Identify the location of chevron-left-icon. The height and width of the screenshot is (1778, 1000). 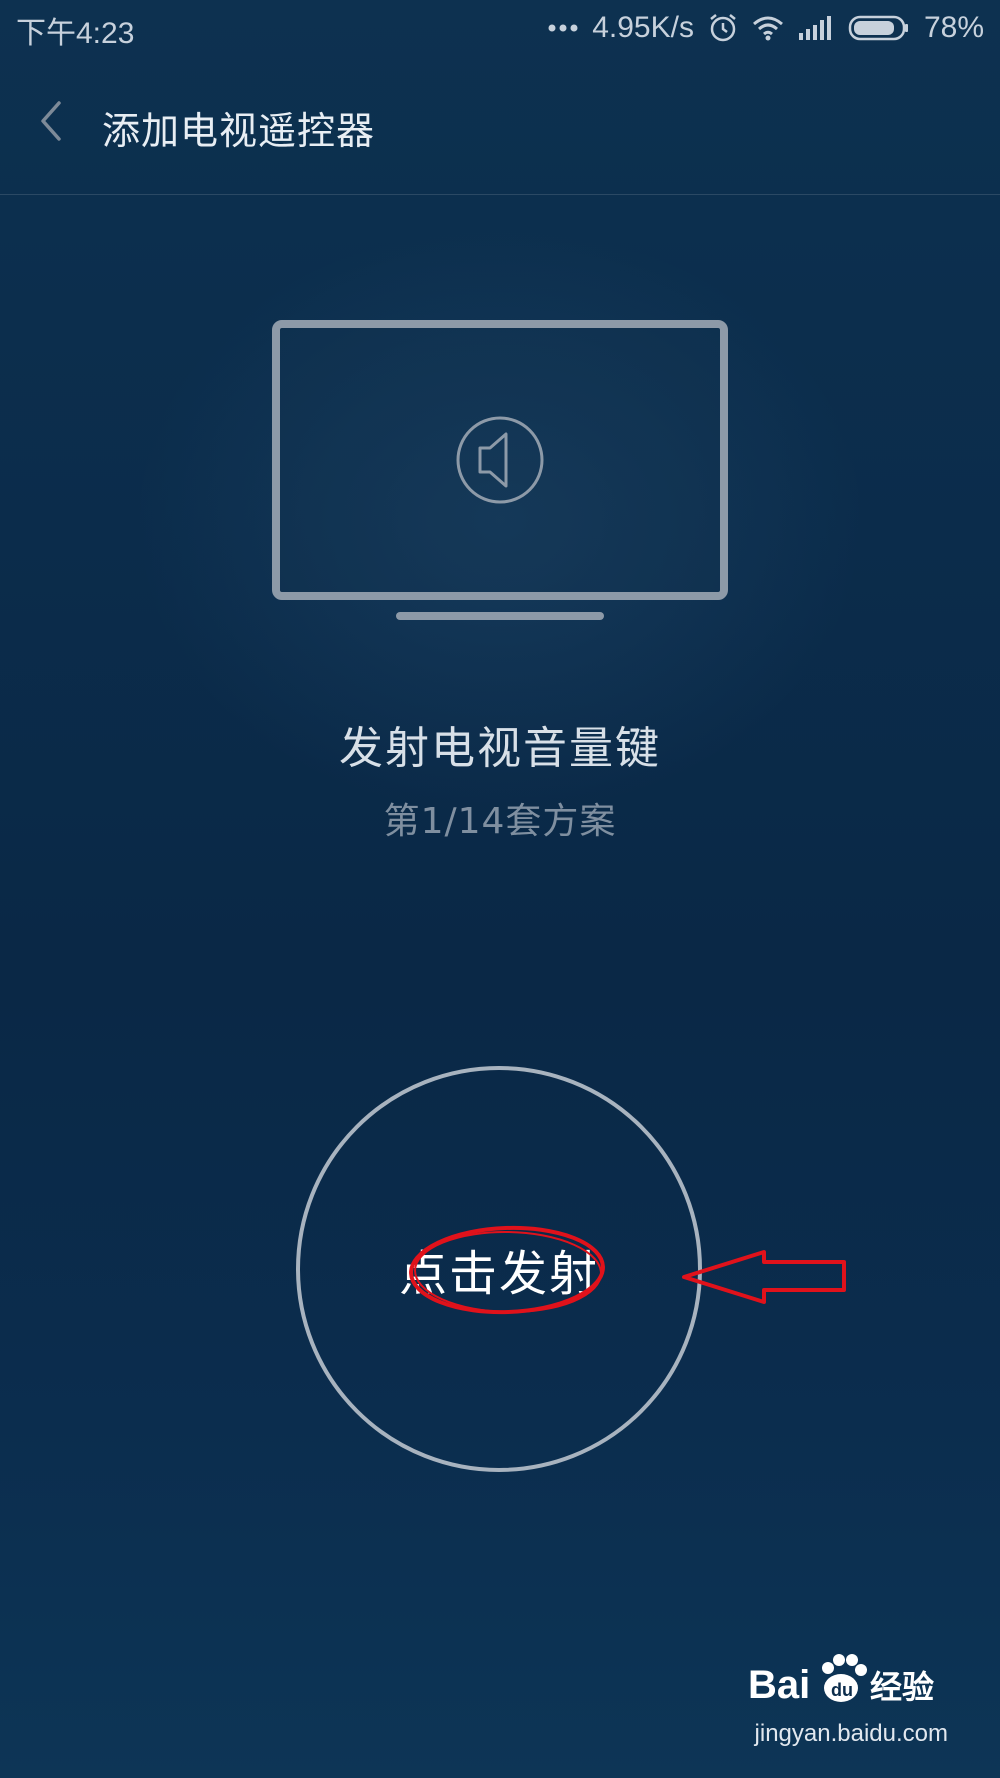
(51, 121).